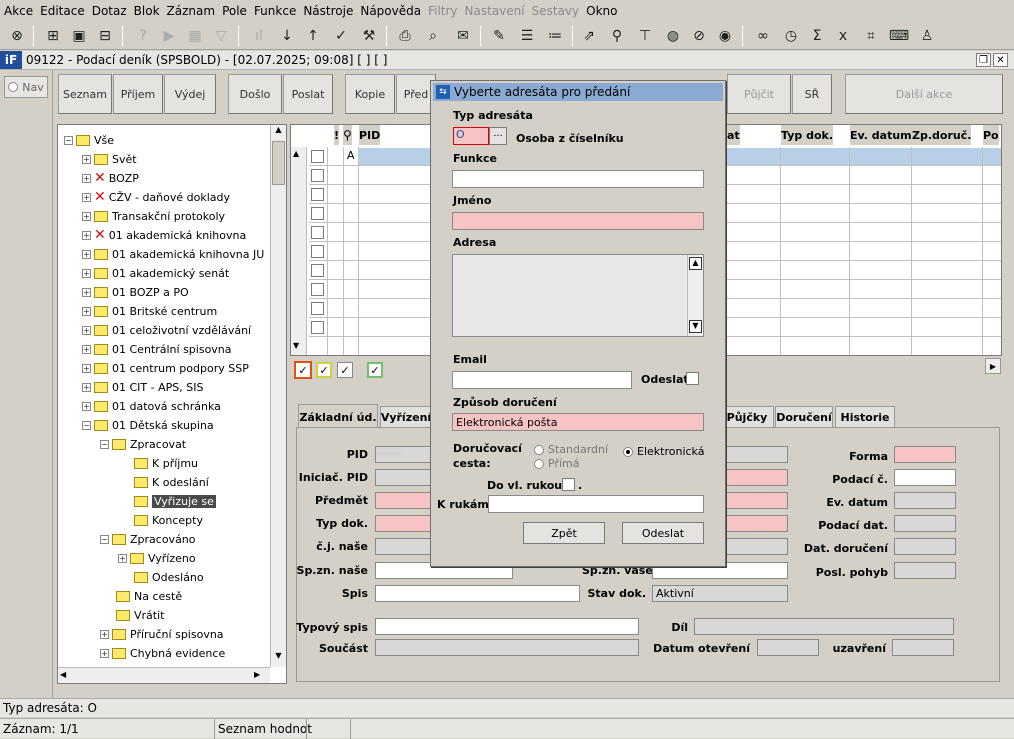 The height and width of the screenshot is (739, 1014). What do you see at coordinates (556, 463) in the screenshot?
I see `radio-prima: Přímá` at bounding box center [556, 463].